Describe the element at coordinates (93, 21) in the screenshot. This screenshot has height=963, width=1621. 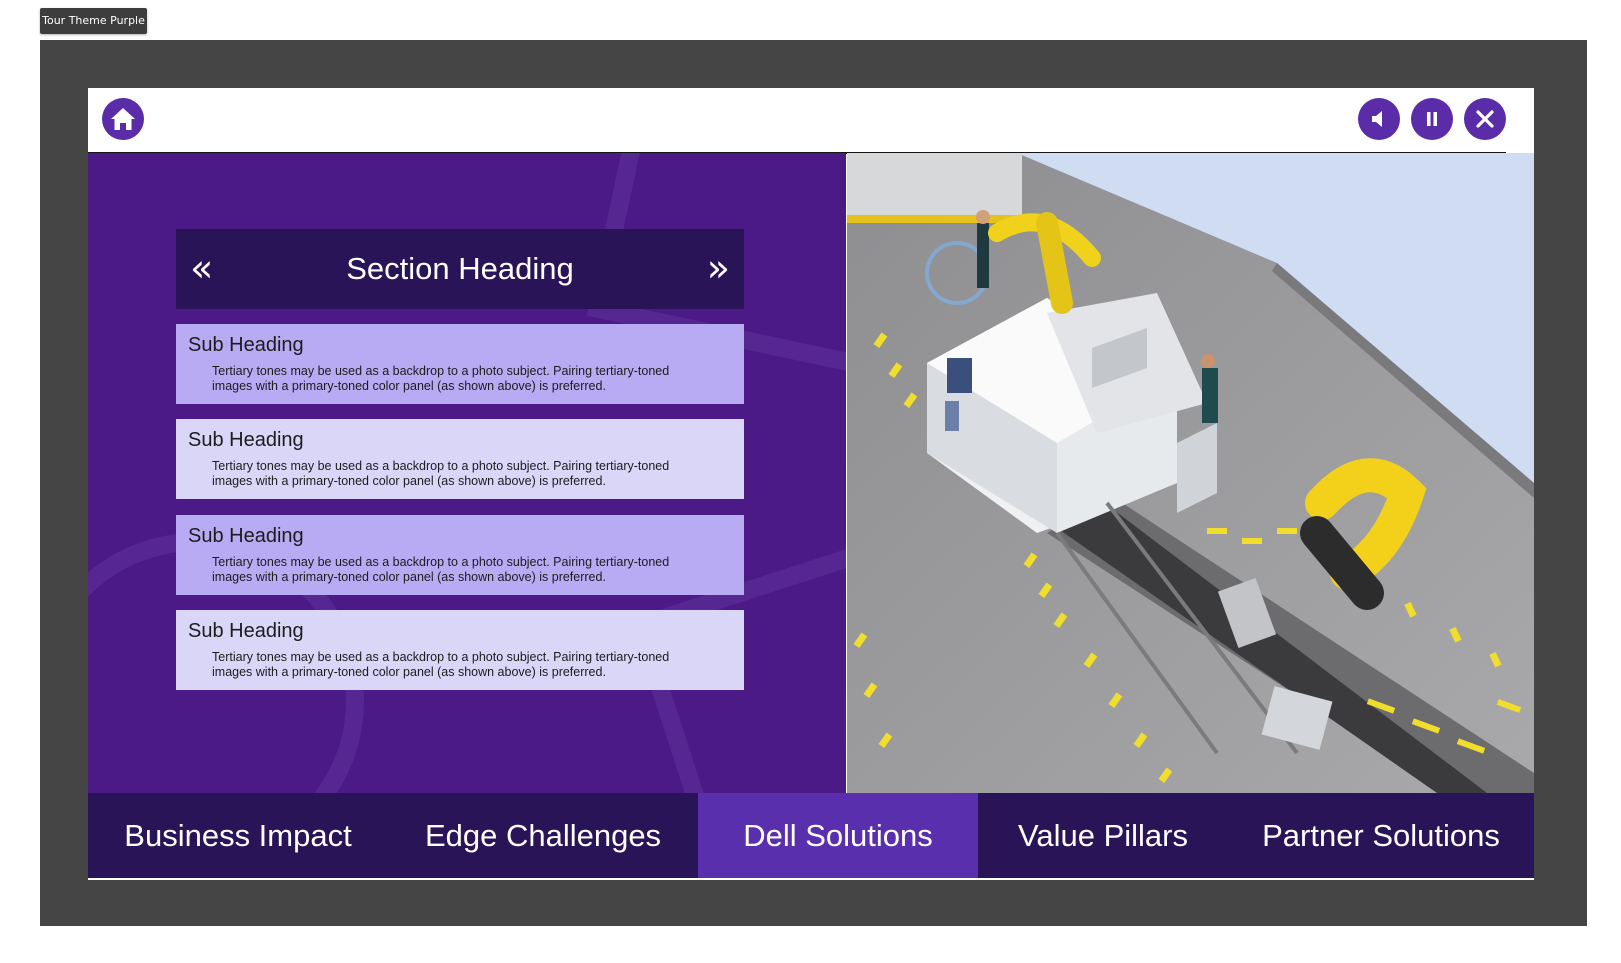
I see `theme-badge: Tour Theme Purple` at that location.